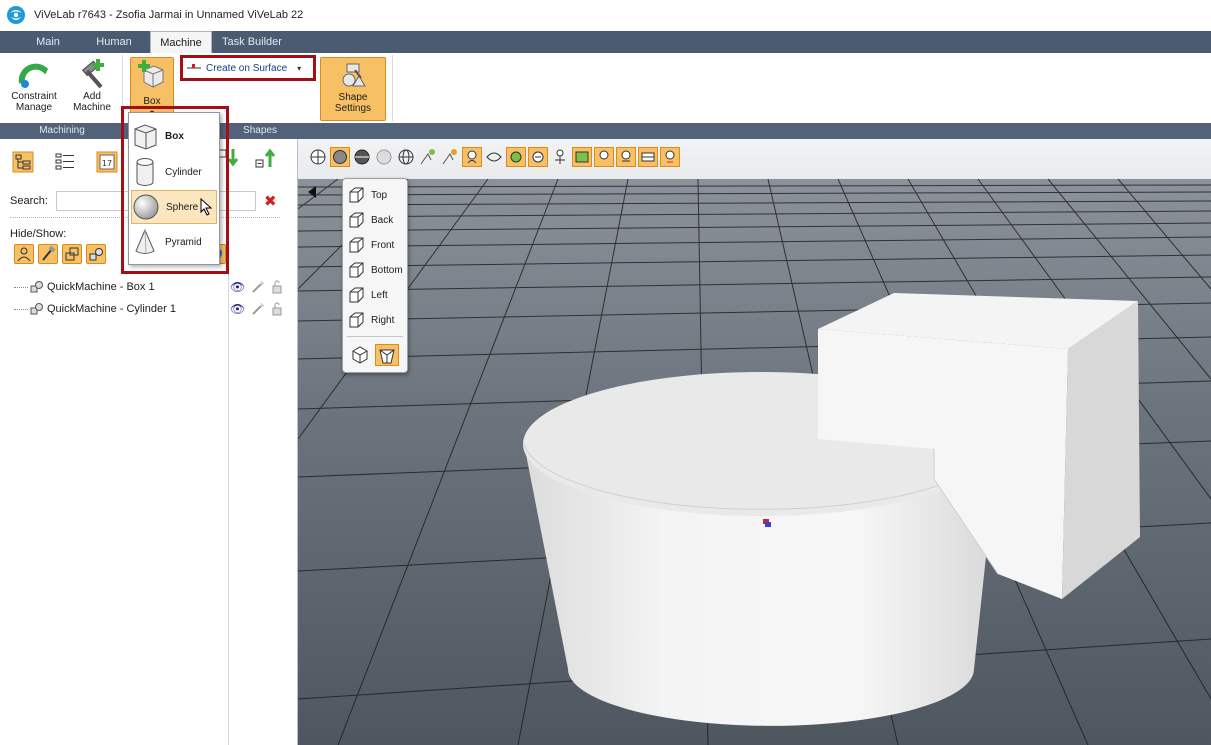 The width and height of the screenshot is (1211, 745). What do you see at coordinates (93, 74) in the screenshot?
I see `add-machine-icon` at bounding box center [93, 74].